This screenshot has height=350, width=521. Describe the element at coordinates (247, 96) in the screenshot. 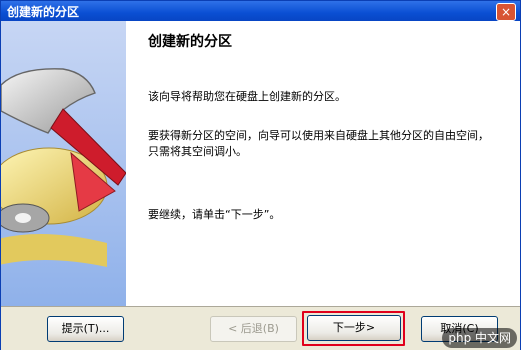

I see `intro-text: 该向导将帮助您在硬盘上创建新的分区。` at that location.